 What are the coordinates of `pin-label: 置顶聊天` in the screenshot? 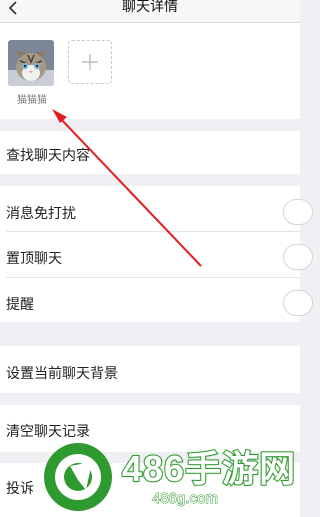 It's located at (34, 259).